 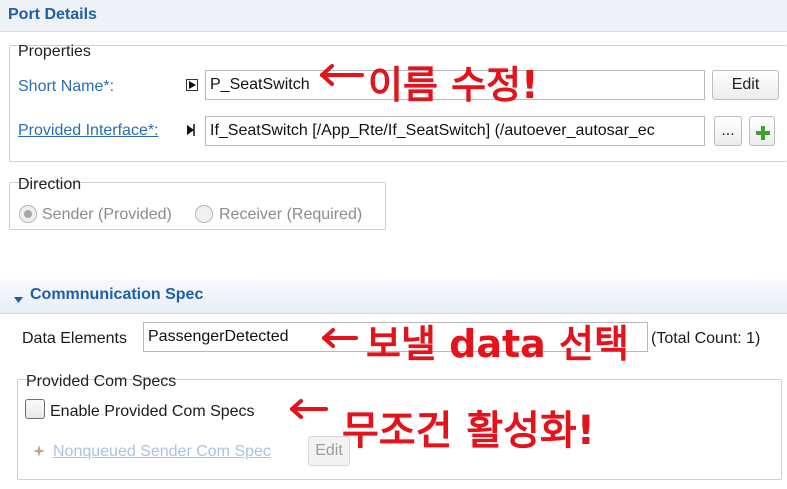 I want to click on sparkle-icon, so click(x=39, y=453).